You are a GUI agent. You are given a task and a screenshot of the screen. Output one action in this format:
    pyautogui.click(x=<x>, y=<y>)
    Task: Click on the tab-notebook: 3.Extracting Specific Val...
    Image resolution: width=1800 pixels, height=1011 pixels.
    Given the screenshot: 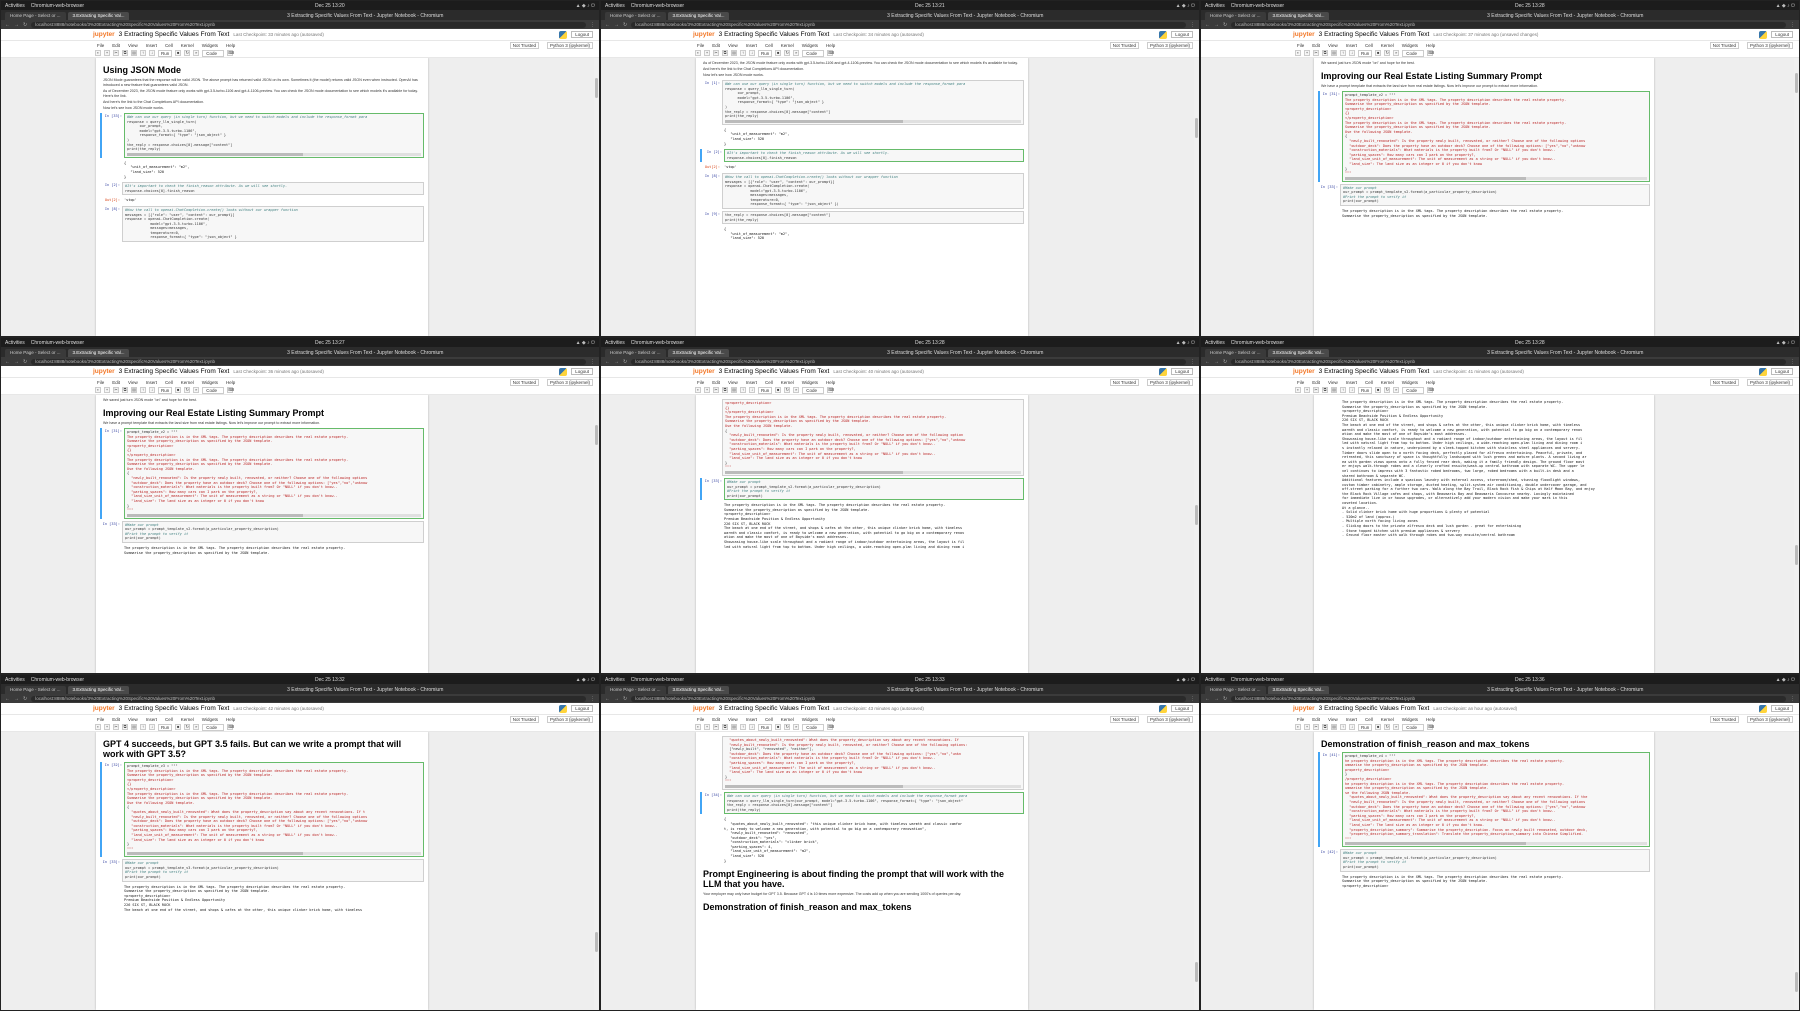 What is the action you would take?
    pyautogui.click(x=1298, y=16)
    